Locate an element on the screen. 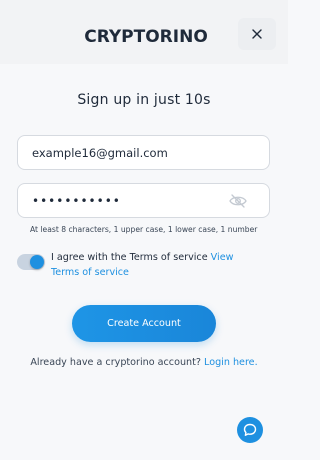 The width and height of the screenshot is (320, 460). close-icon is located at coordinates (257, 34).